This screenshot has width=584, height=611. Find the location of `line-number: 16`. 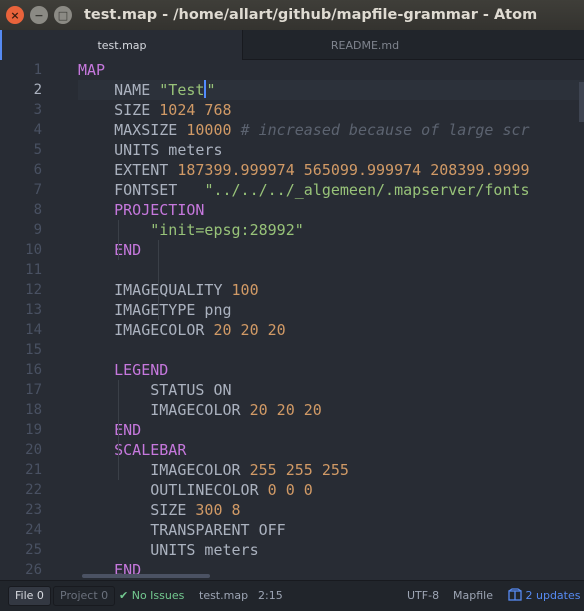

line-number: 16 is located at coordinates (33, 370).